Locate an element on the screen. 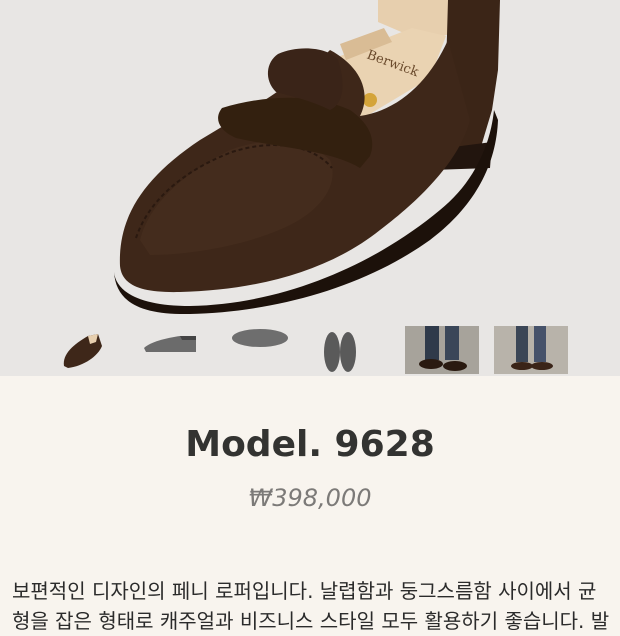 Image resolution: width=620 pixels, height=636 pixels. thumb-side-view is located at coordinates (87, 350).